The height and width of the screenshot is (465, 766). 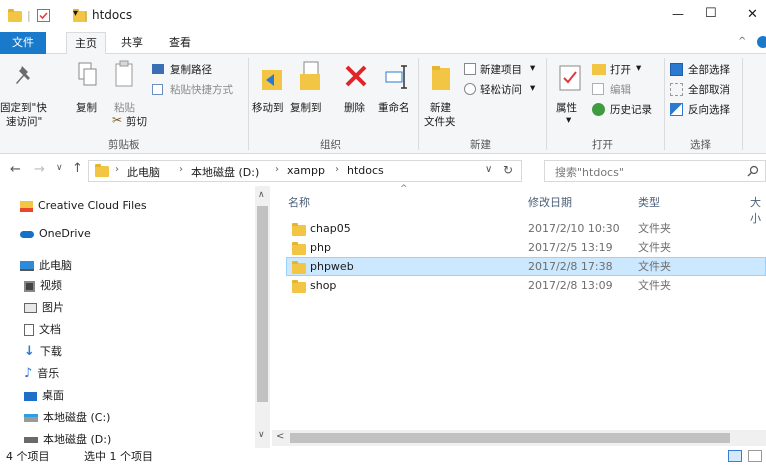 I want to click on paste-shortcut-label: 粘贴快捷方式, so click(x=201, y=90).